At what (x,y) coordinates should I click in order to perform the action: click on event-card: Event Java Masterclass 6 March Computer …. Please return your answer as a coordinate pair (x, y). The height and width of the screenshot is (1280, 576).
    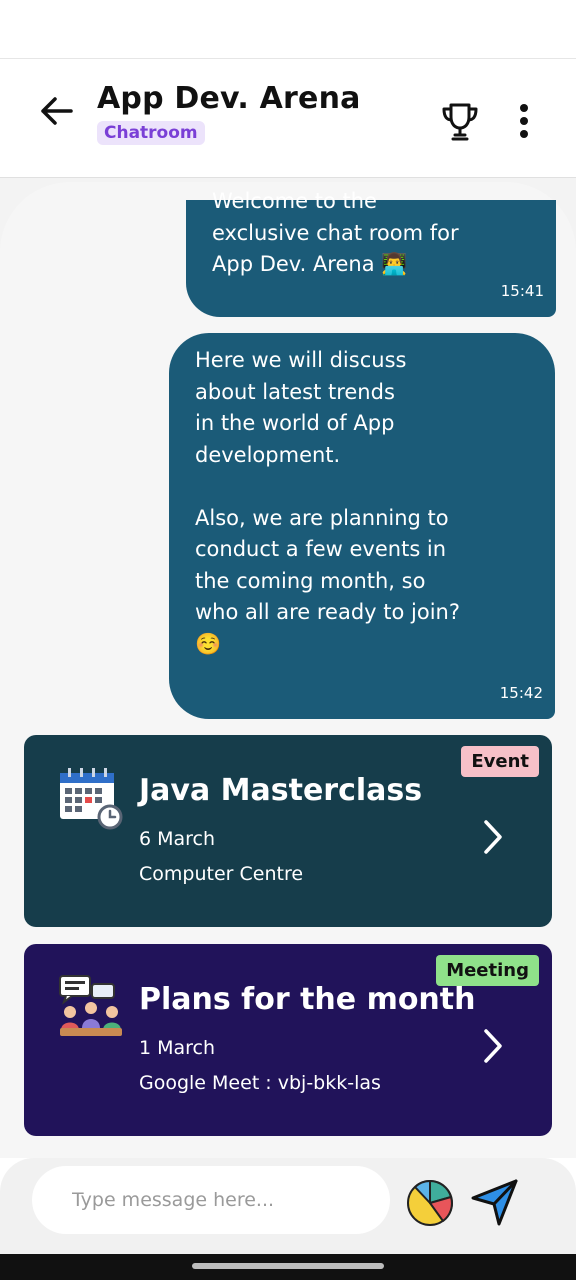
    Looking at the image, I should click on (288, 831).